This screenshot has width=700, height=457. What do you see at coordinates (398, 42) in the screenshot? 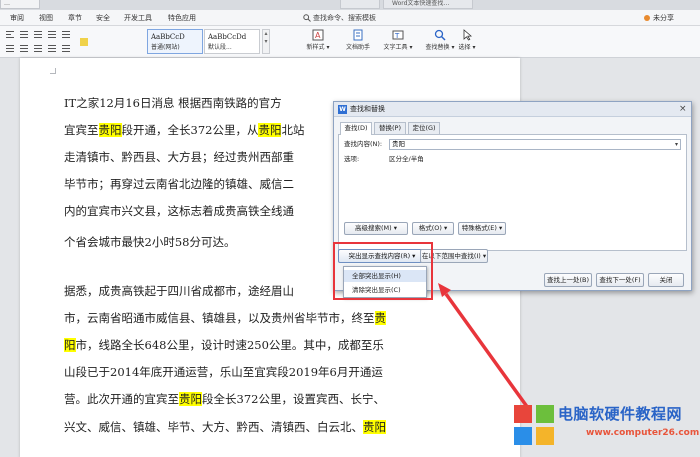
I see `text-tools-button: T 文字工具 ▾` at bounding box center [398, 42].